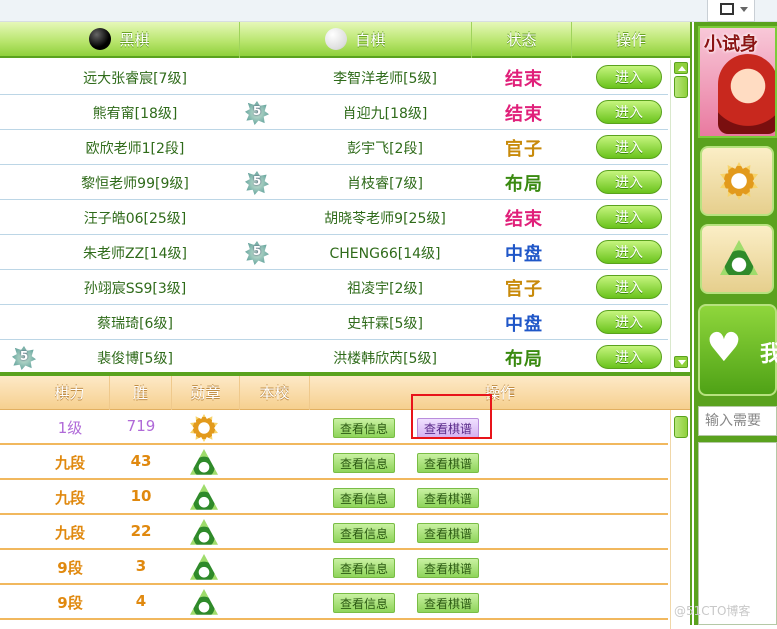  I want to click on handshake-heart-icon: ♥, so click(724, 348).